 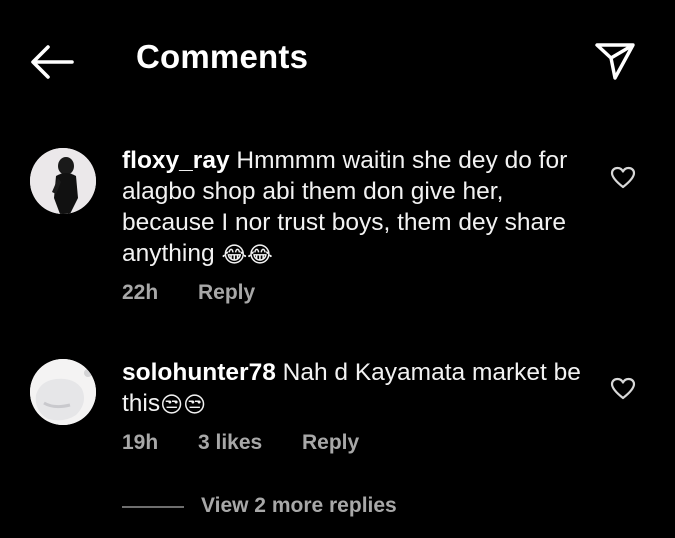 What do you see at coordinates (140, 442) in the screenshot?
I see `comment-time: 19h` at bounding box center [140, 442].